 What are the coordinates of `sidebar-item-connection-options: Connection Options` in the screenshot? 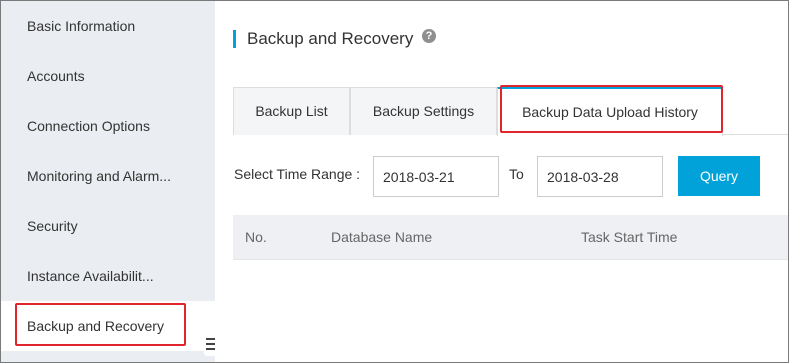 It's located at (108, 126).